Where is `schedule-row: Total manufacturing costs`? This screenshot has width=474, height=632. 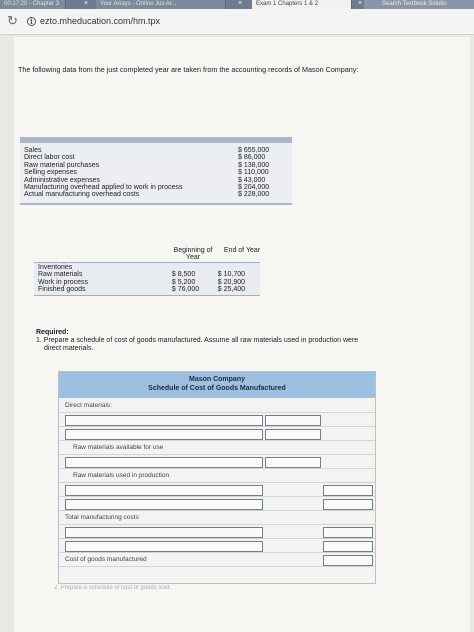 schedule-row: Total manufacturing costs is located at coordinates (217, 518).